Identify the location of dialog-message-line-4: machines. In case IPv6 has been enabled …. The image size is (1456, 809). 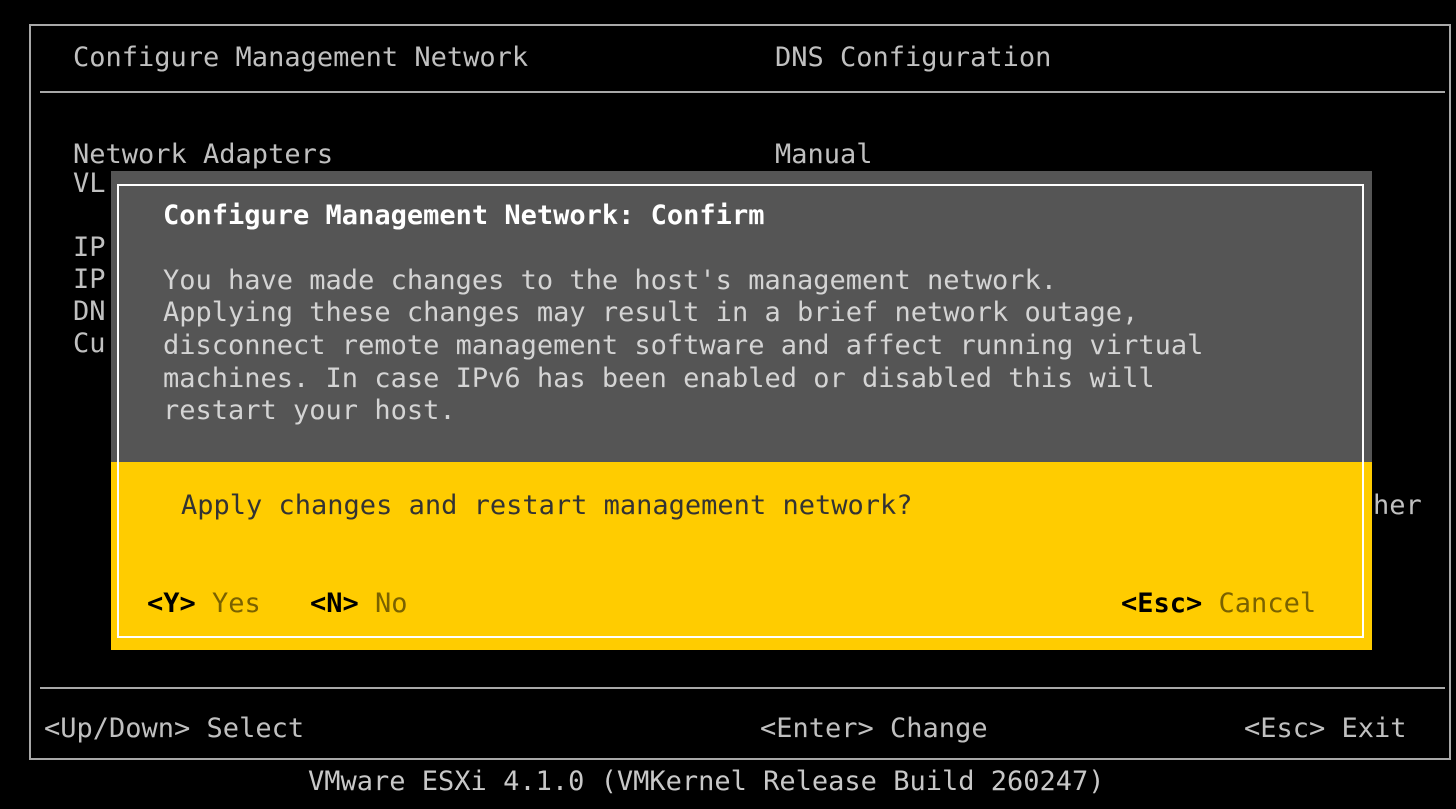
(659, 378).